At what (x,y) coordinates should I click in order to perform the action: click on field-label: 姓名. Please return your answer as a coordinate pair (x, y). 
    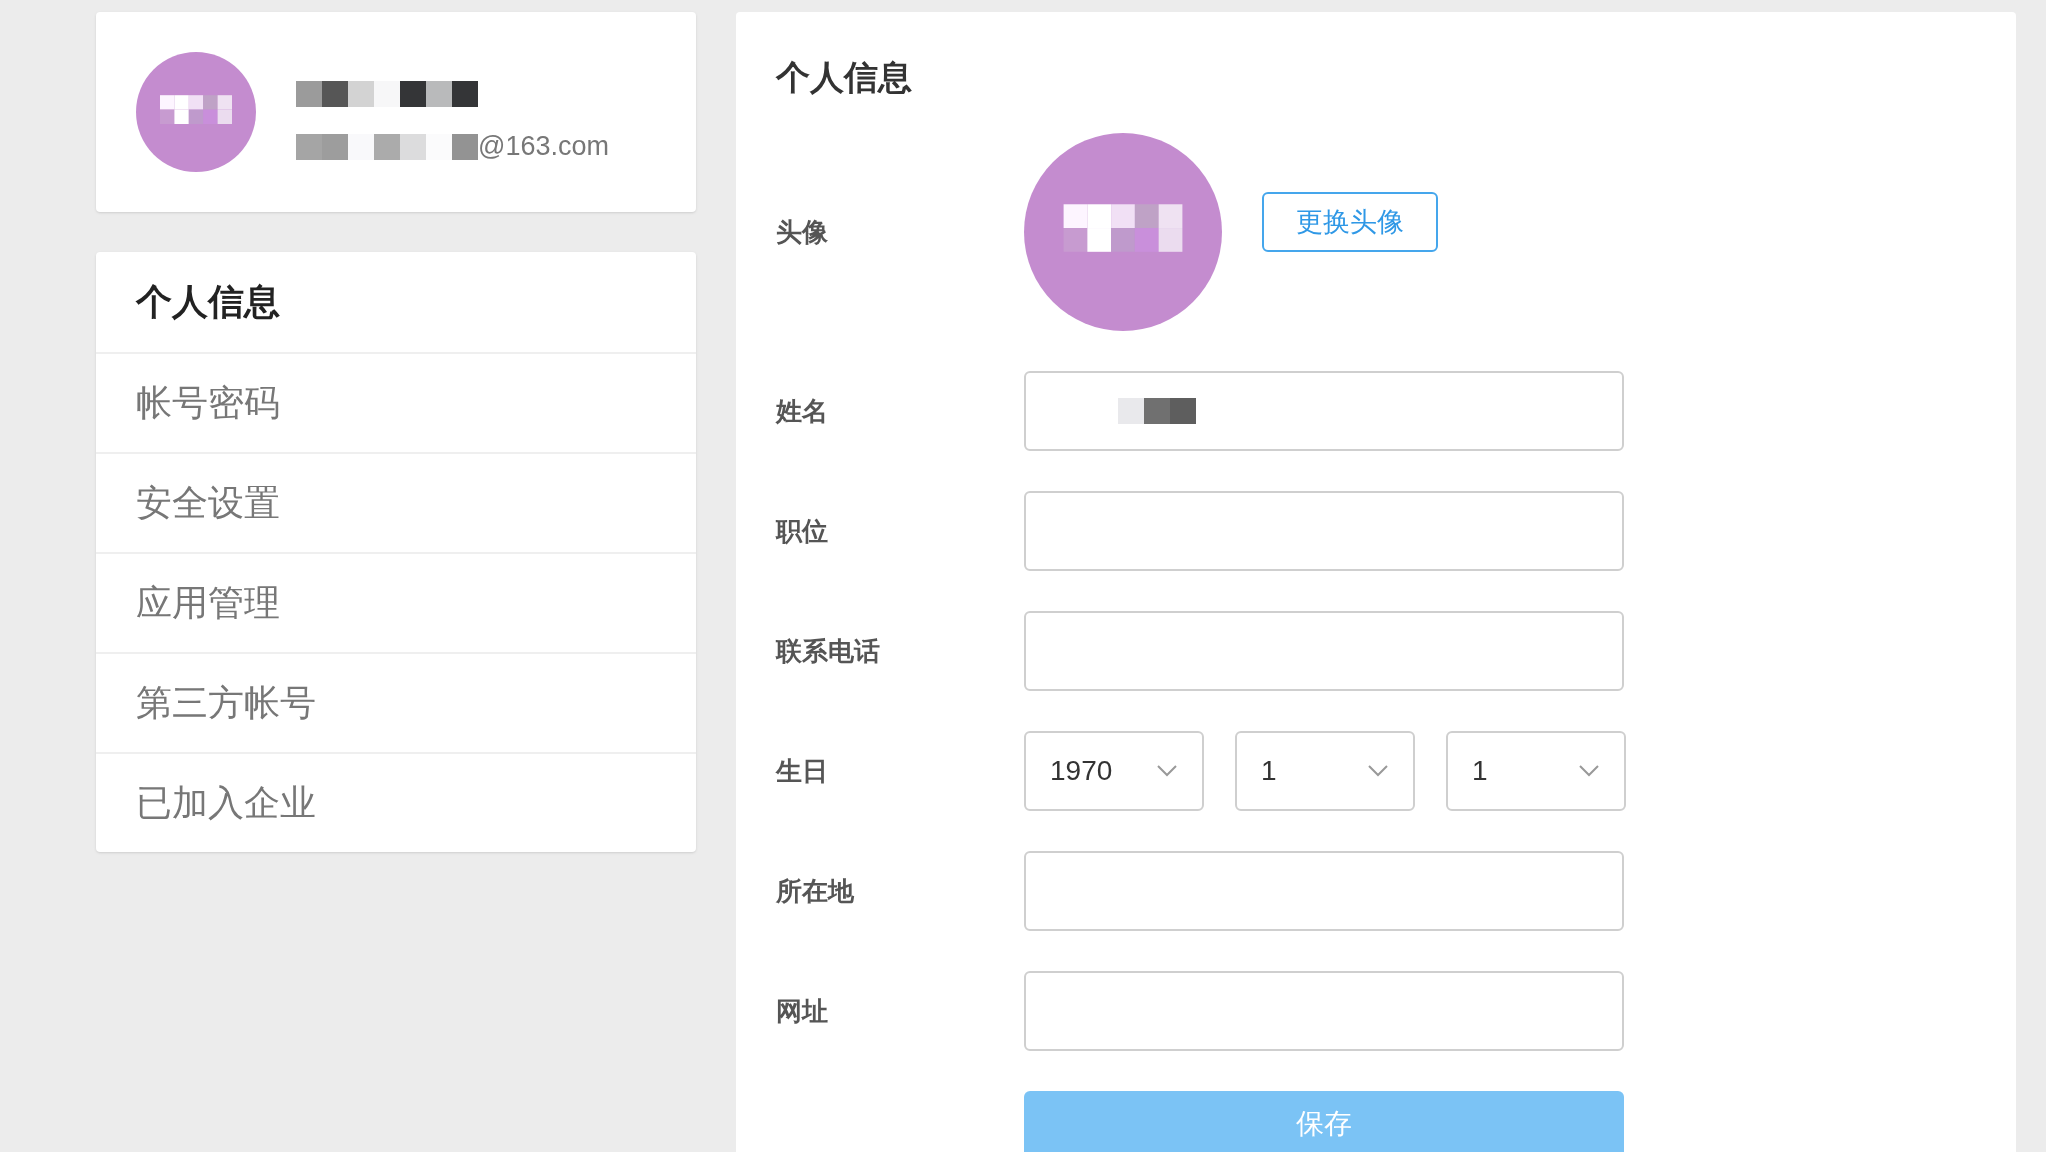
    Looking at the image, I should click on (802, 411).